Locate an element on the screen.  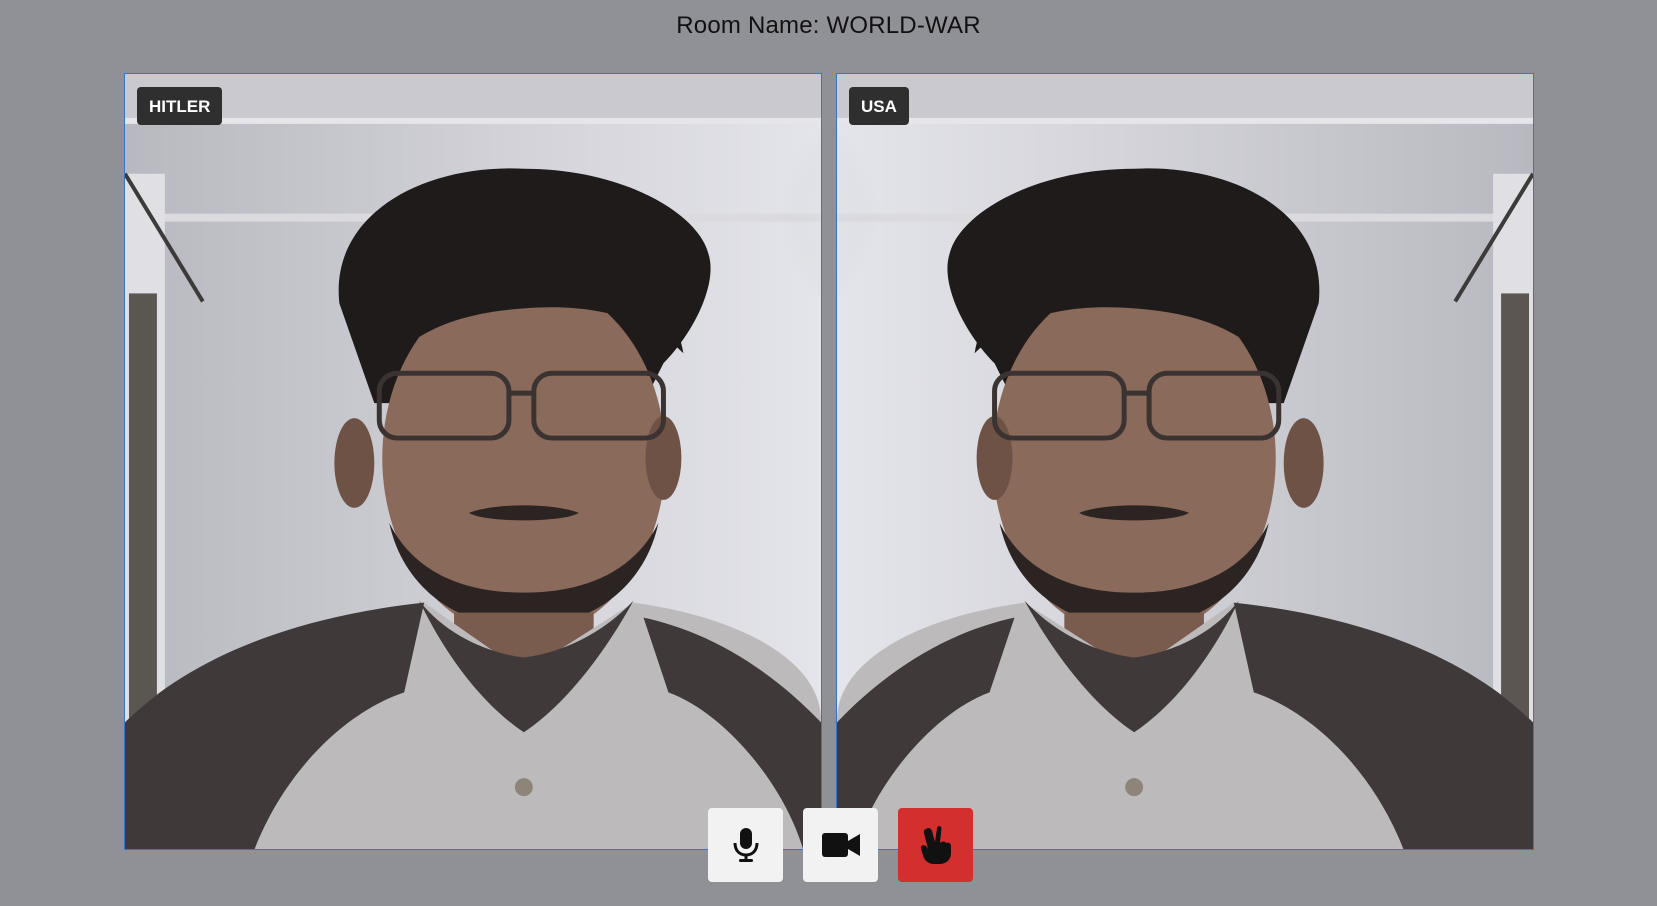
participant-name-badge: HITLER is located at coordinates (180, 106).